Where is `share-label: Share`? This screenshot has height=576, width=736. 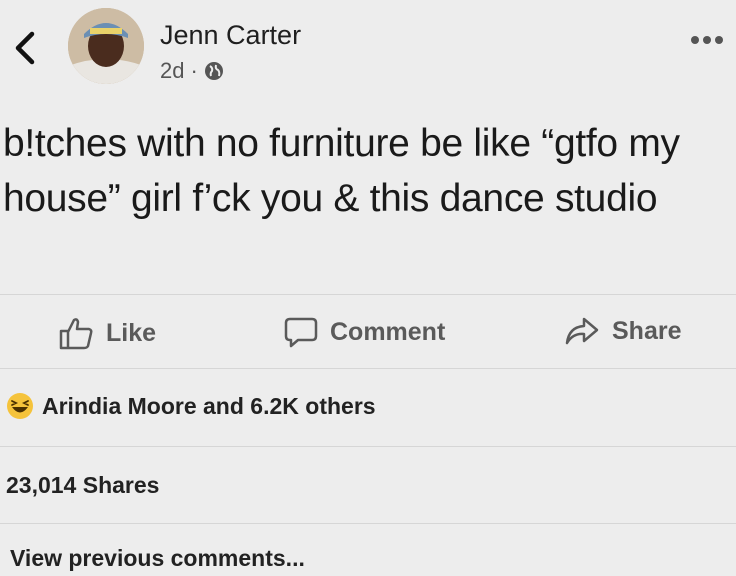 share-label: Share is located at coordinates (647, 330).